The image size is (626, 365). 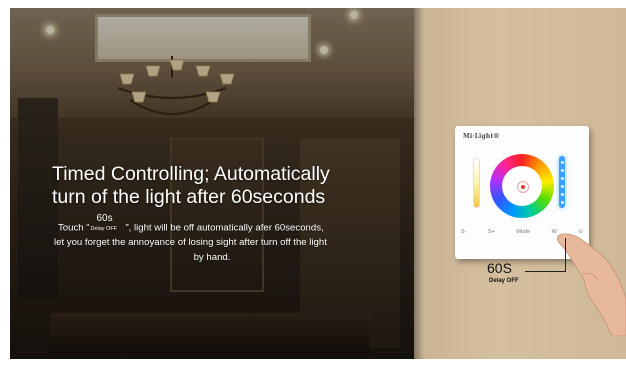 I want to click on hand-icon, so click(x=591, y=284).